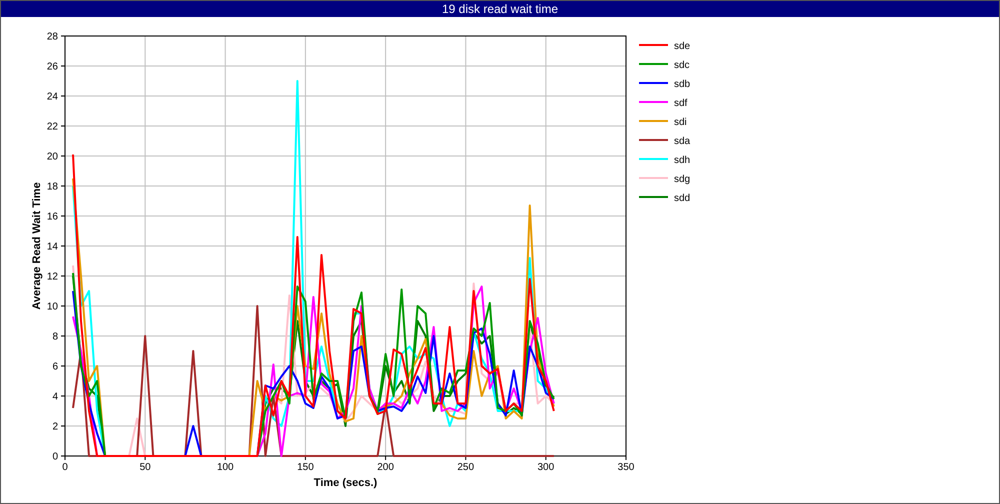 Image resolution: width=1000 pixels, height=504 pixels. What do you see at coordinates (305, 467) in the screenshot?
I see `axis-tick-label: 150` at bounding box center [305, 467].